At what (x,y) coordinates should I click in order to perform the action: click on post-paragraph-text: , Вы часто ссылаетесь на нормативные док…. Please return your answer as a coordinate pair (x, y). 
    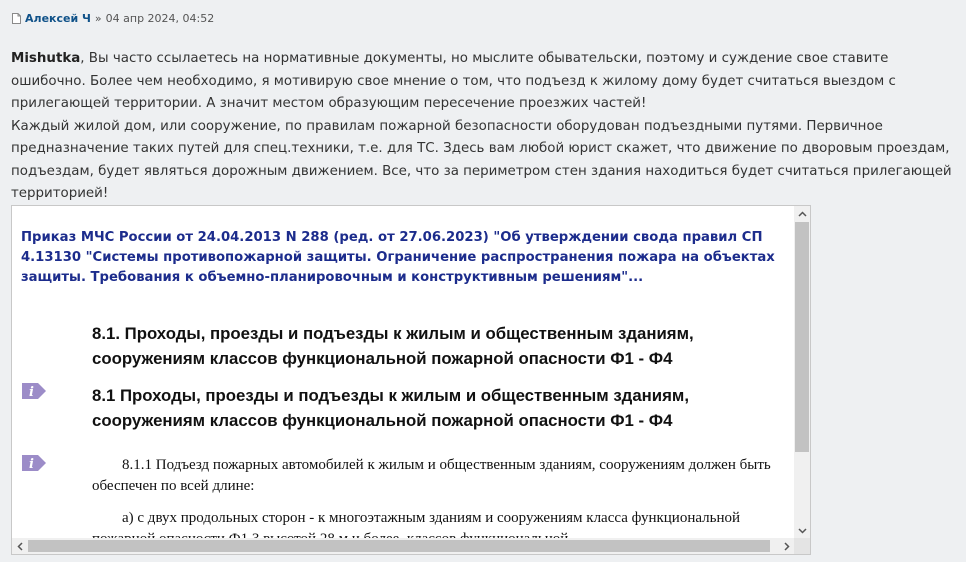
    Looking at the image, I should click on (453, 81).